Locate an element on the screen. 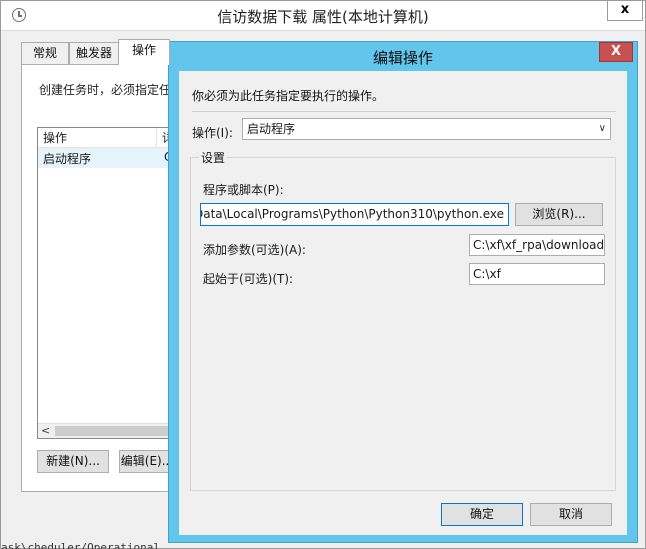 The image size is (646, 549). program-script-label: 程序或脚本(P): is located at coordinates (243, 190).